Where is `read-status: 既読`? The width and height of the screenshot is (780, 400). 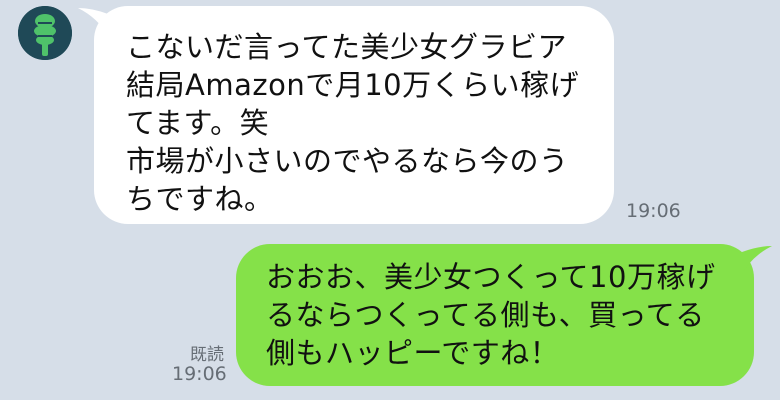 read-status: 既読 is located at coordinates (207, 355).